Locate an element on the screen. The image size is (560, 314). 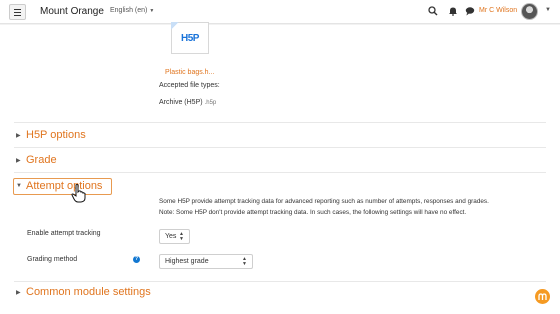
section-grade: ▶ Grade is located at coordinates (36, 160).